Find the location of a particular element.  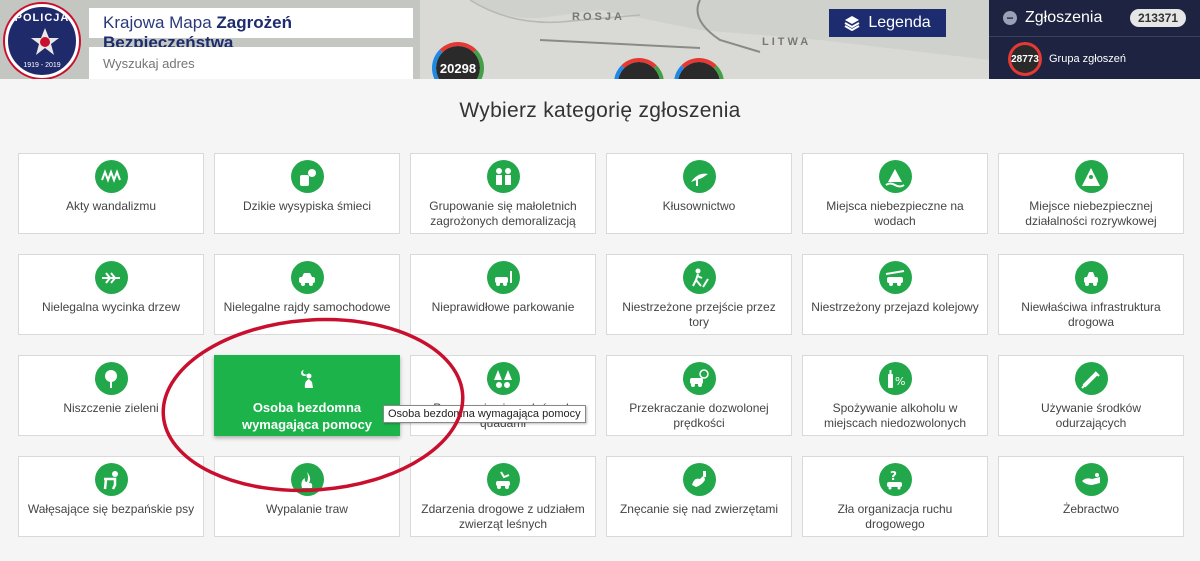

car-rally-icon is located at coordinates (307, 277).